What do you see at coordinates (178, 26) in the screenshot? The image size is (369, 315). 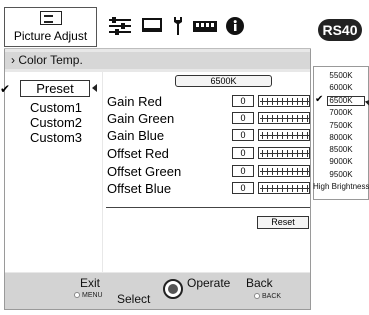 I see `wrench-icon` at bounding box center [178, 26].